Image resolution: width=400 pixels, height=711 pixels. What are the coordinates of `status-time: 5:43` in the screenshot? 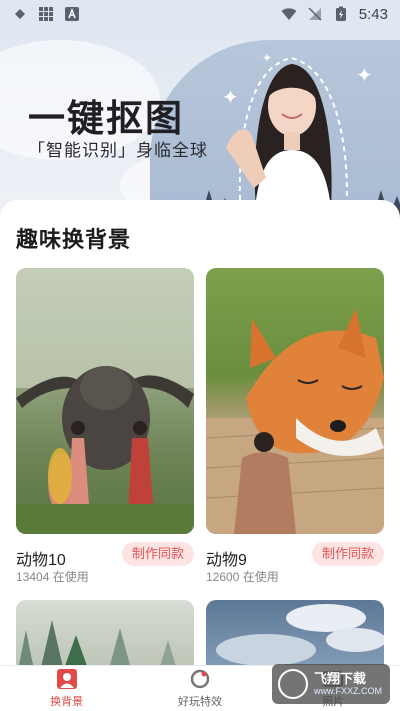 It's located at (373, 14).